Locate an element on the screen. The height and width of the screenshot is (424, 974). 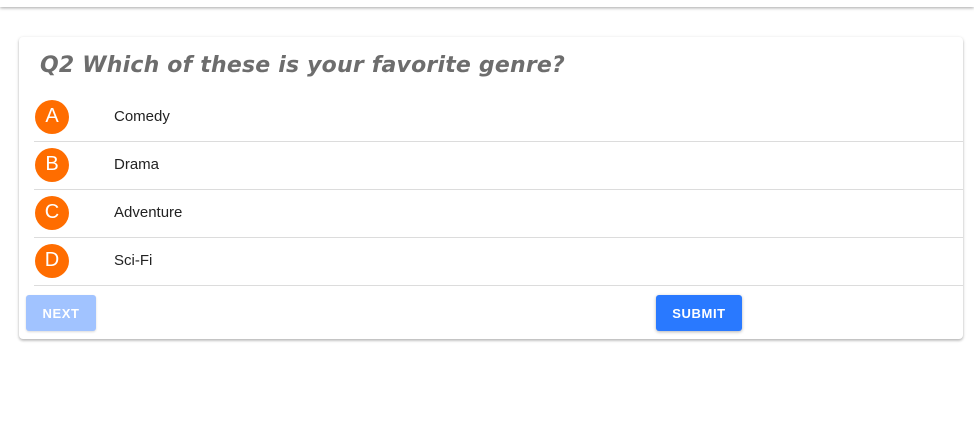
next-button: NEXT is located at coordinates (61, 313).